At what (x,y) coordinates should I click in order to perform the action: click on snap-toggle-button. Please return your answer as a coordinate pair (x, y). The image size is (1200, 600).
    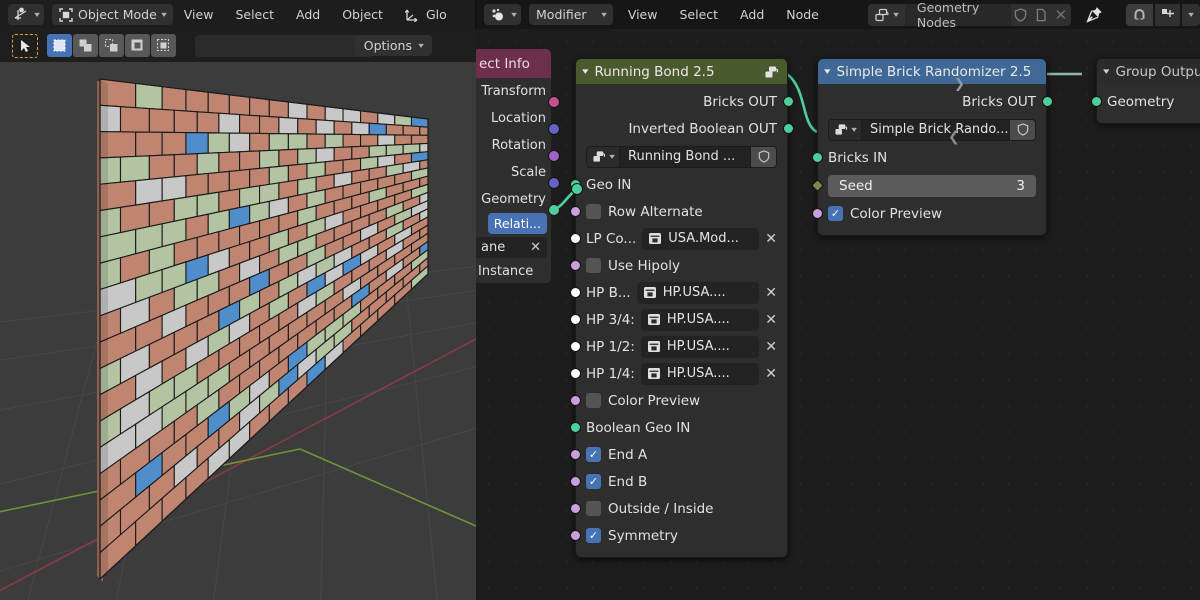
    Looking at the image, I should click on (1139, 14).